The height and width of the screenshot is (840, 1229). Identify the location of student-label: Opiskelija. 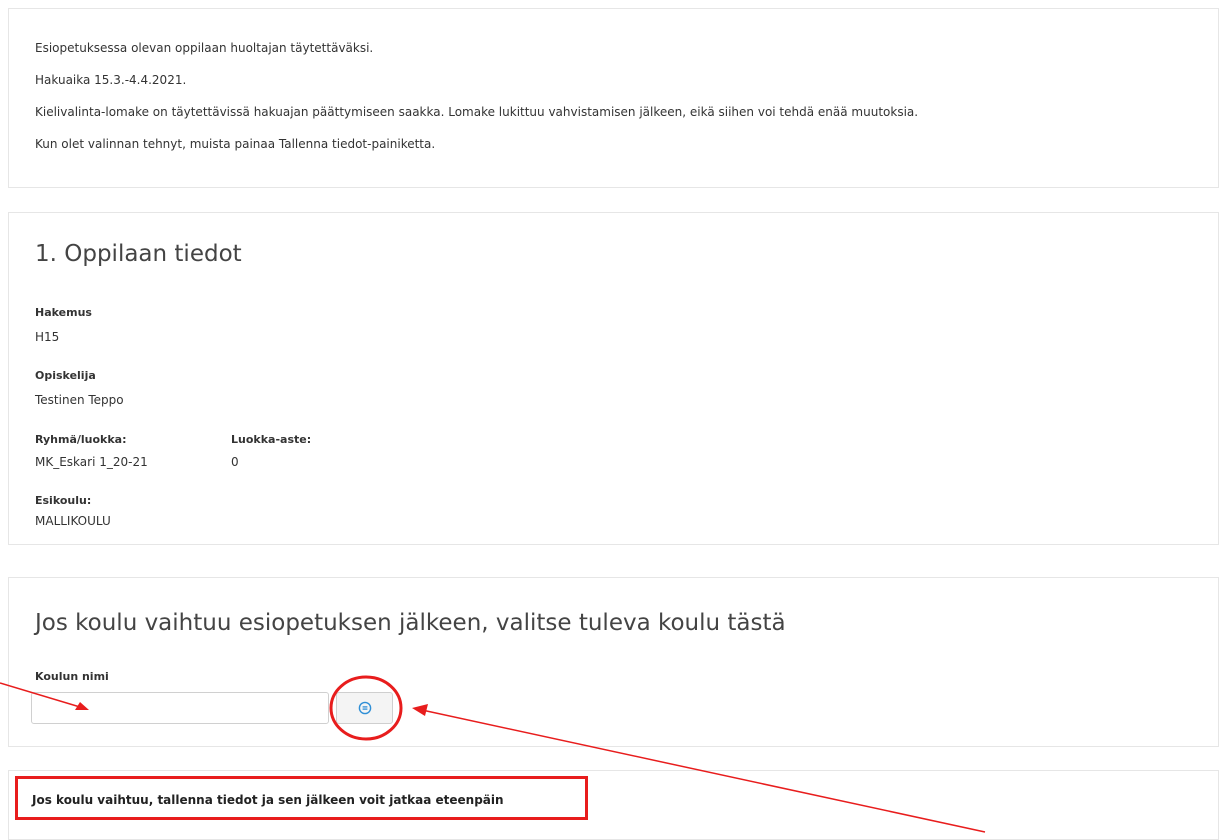
(65, 375).